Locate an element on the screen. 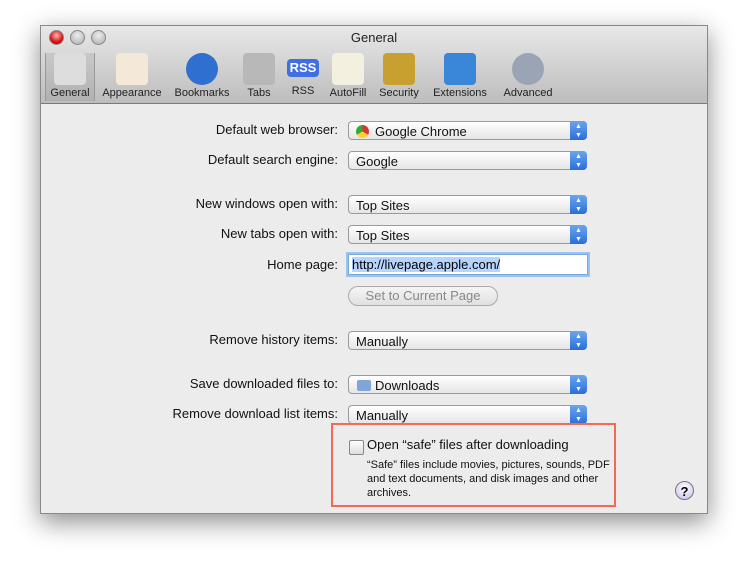 This screenshot has width=748, height=569. toolbar-extensions: Extensions is located at coordinates (460, 77).